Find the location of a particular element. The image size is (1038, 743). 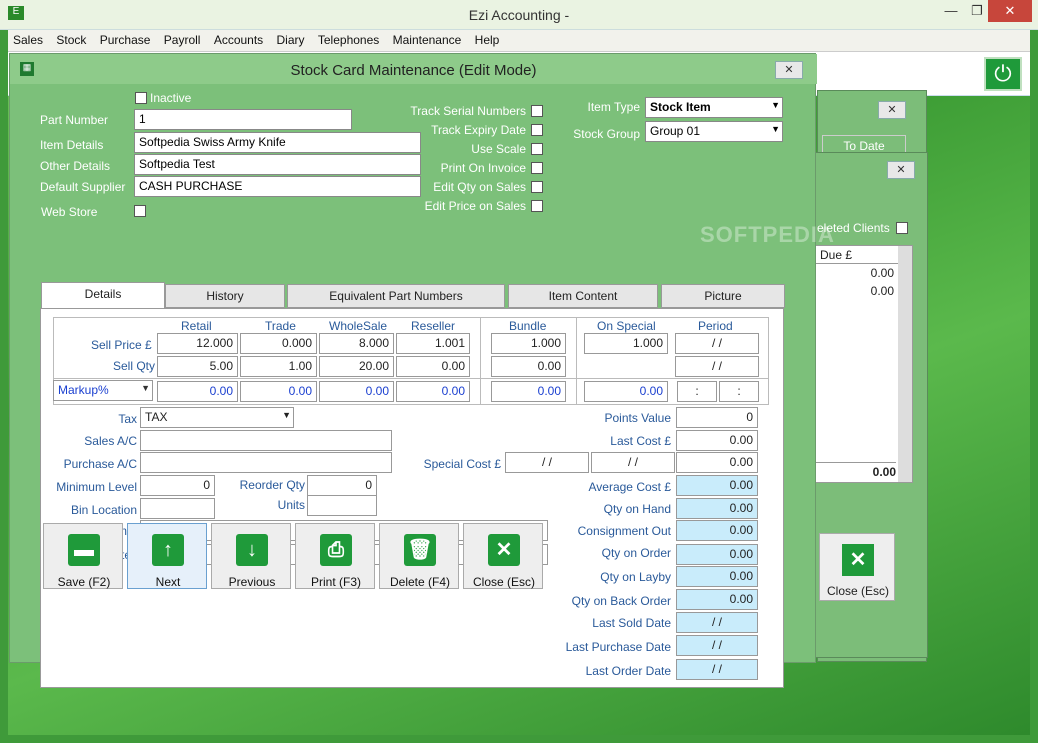

track-serial-checkbox is located at coordinates (537, 111).